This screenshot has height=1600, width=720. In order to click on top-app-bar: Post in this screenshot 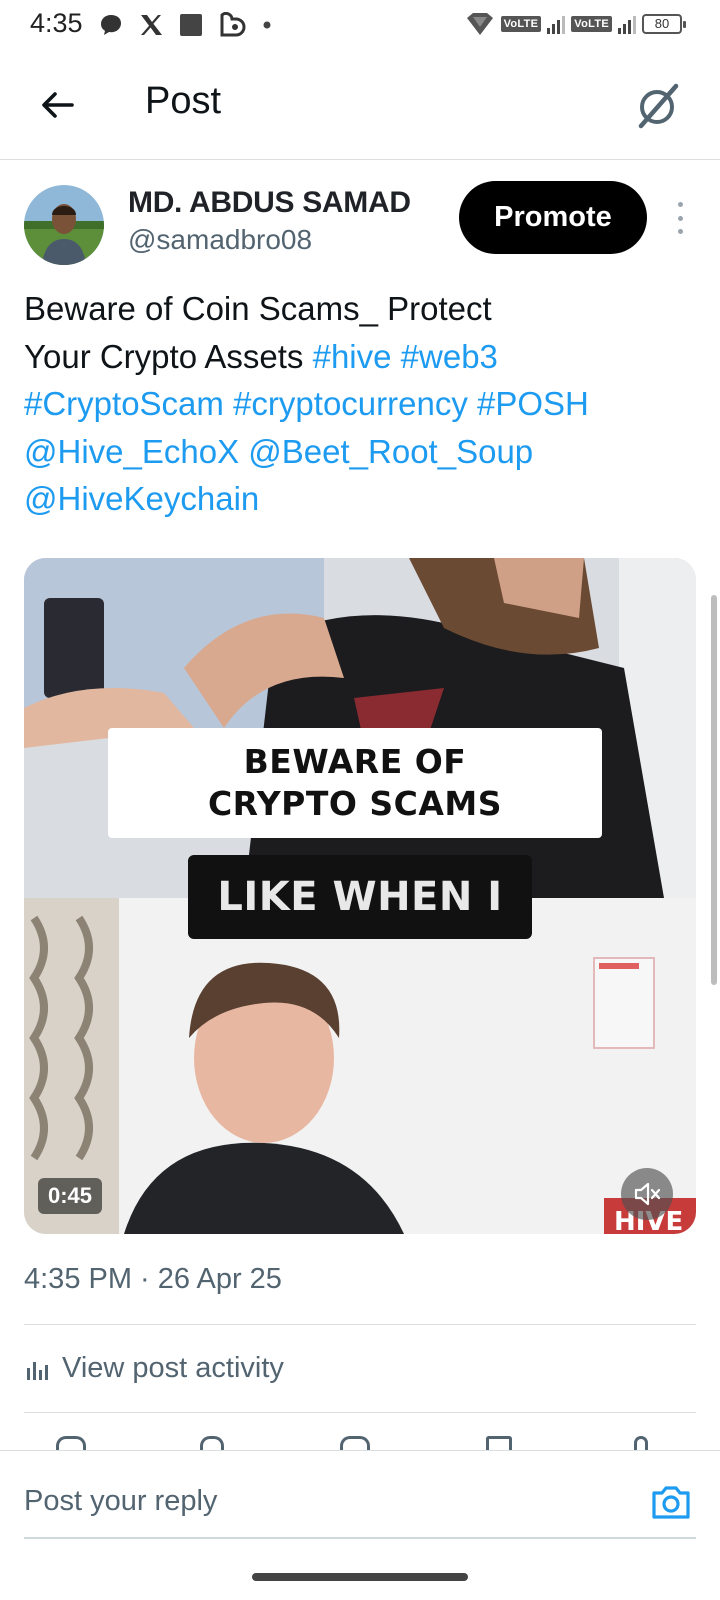, I will do `click(360, 106)`.